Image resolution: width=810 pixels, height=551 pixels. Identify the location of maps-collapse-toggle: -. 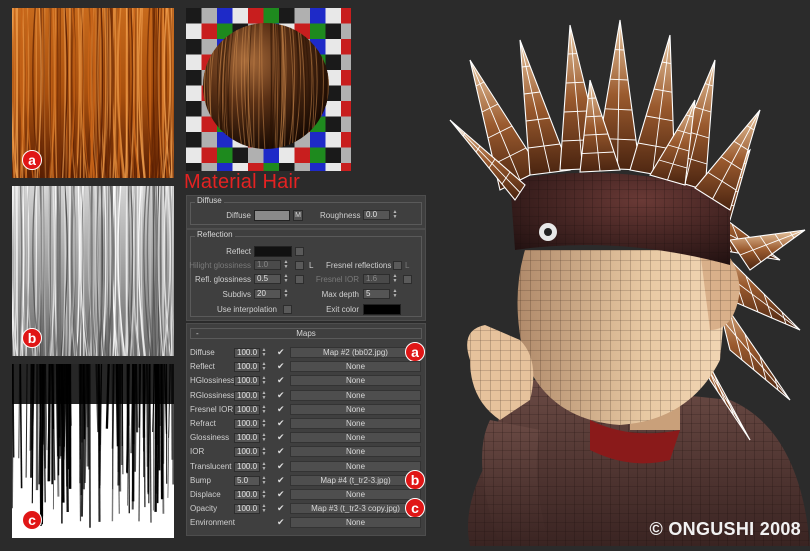
(197, 333).